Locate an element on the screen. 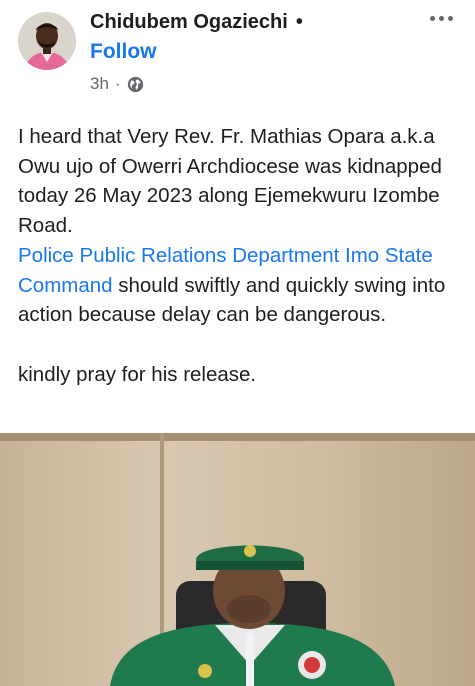  avatar-image is located at coordinates (47, 41).